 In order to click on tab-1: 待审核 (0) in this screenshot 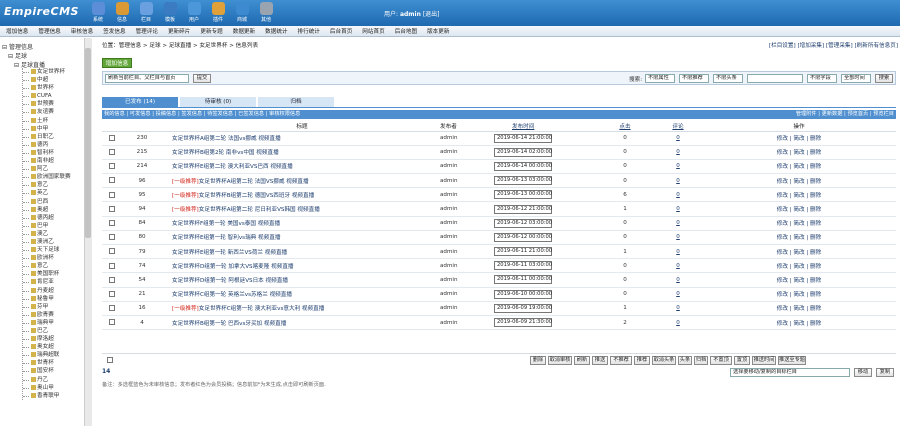, I will do `click(218, 102)`.